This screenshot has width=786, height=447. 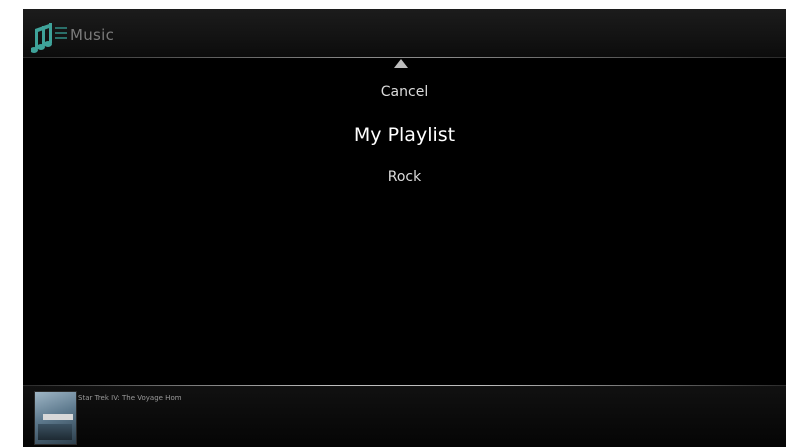 I want to click on thumbnail-title-band, so click(x=58, y=417).